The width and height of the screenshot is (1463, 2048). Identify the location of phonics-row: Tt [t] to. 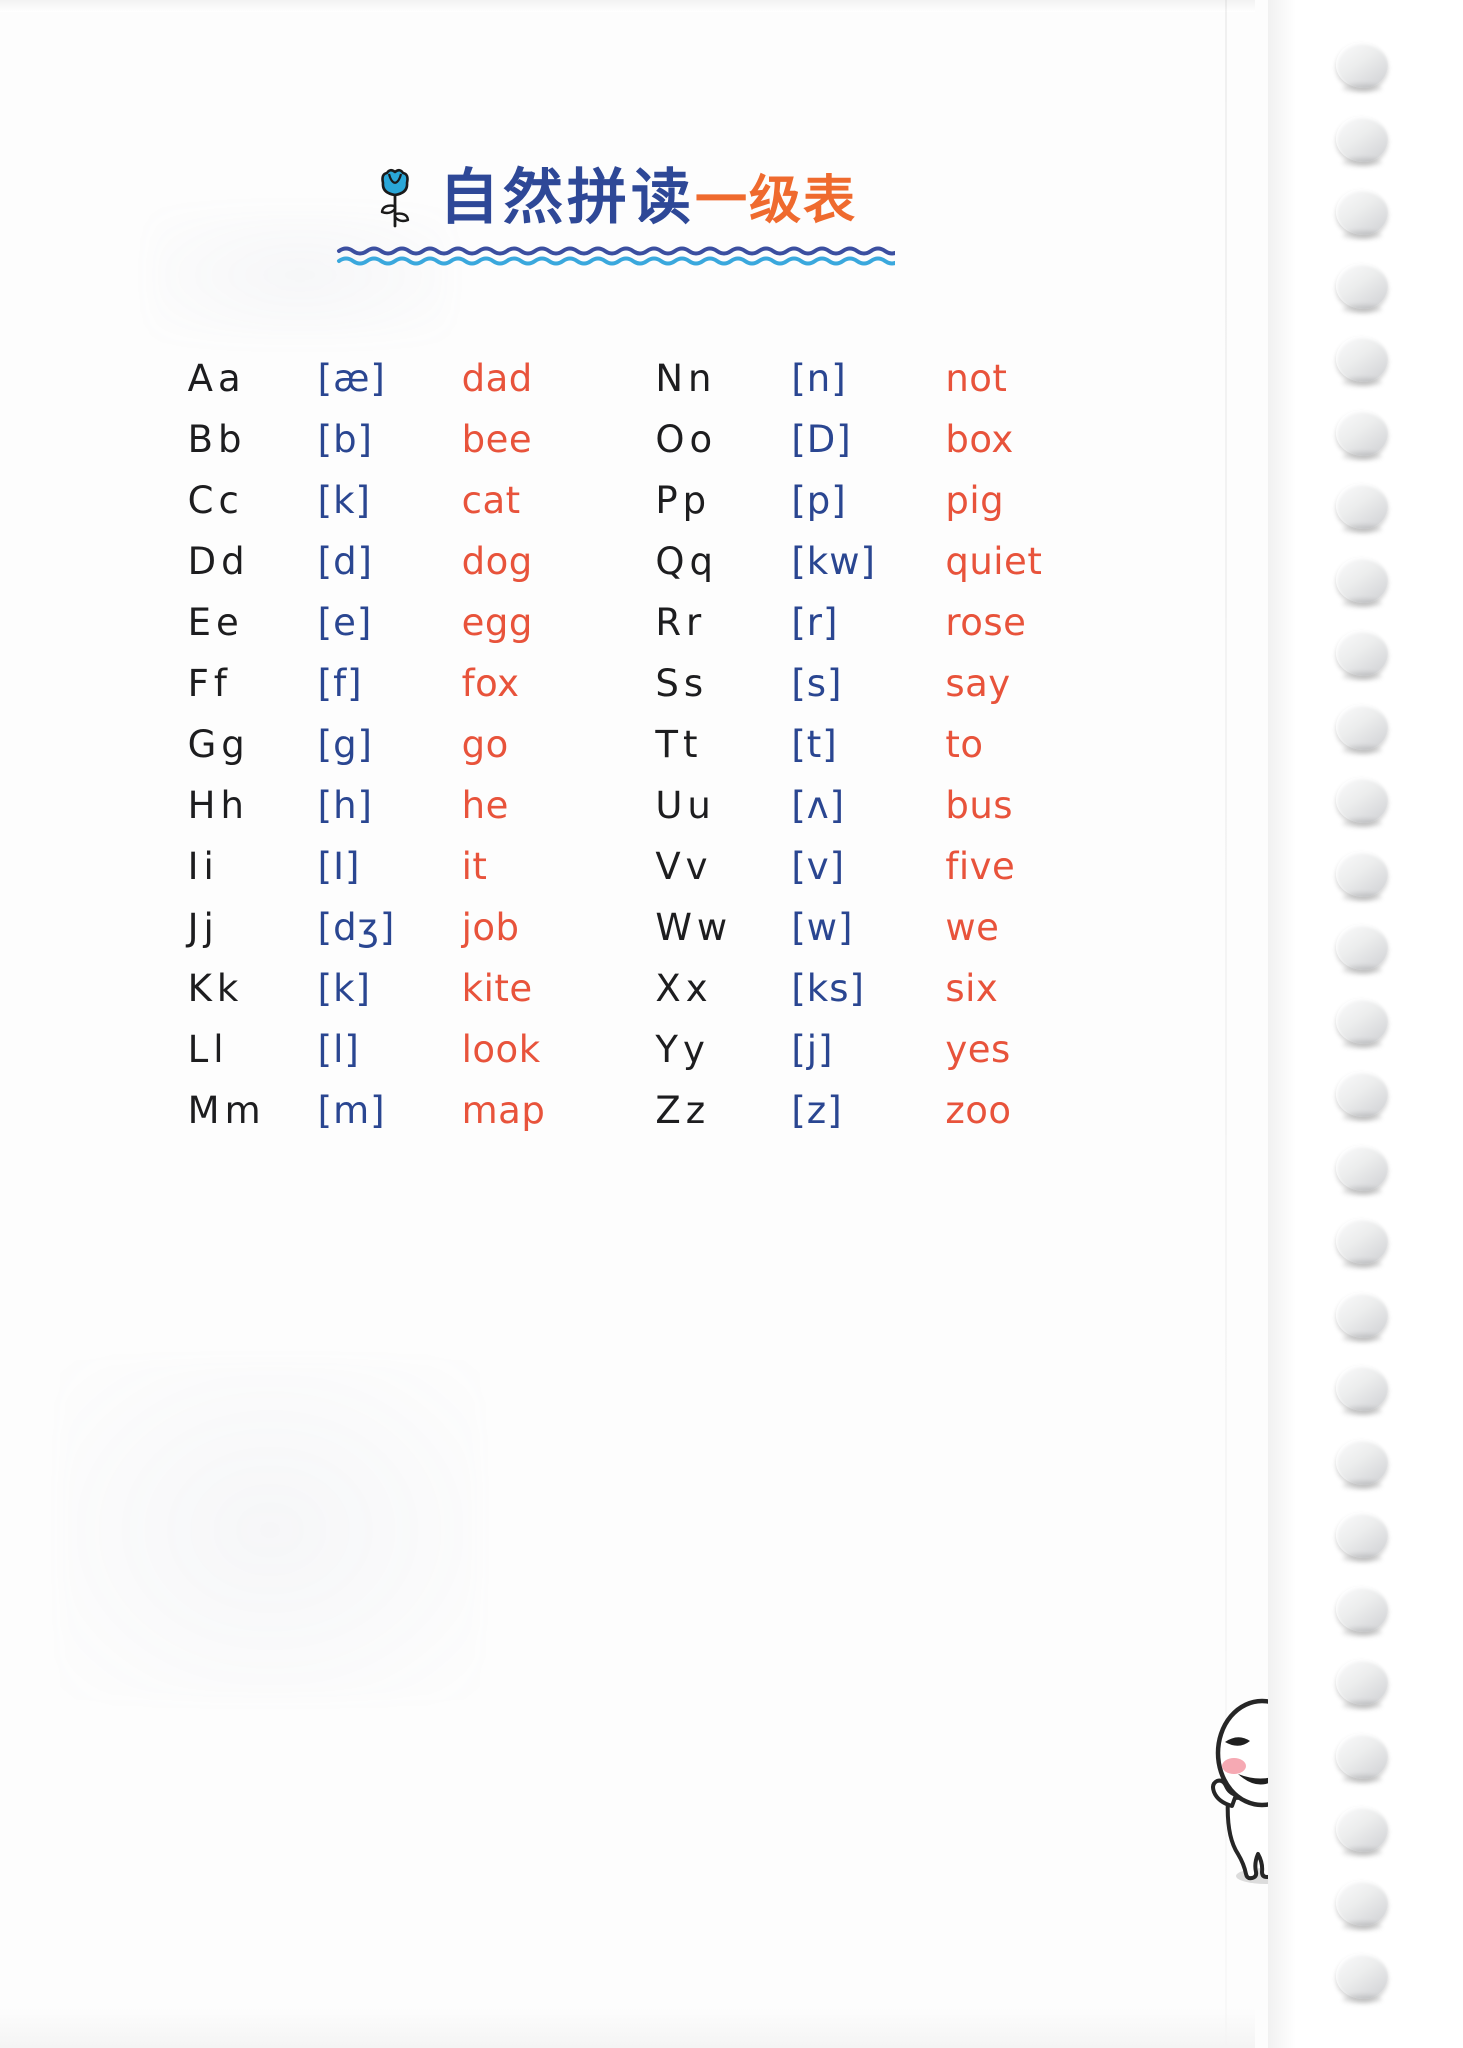
(848, 756).